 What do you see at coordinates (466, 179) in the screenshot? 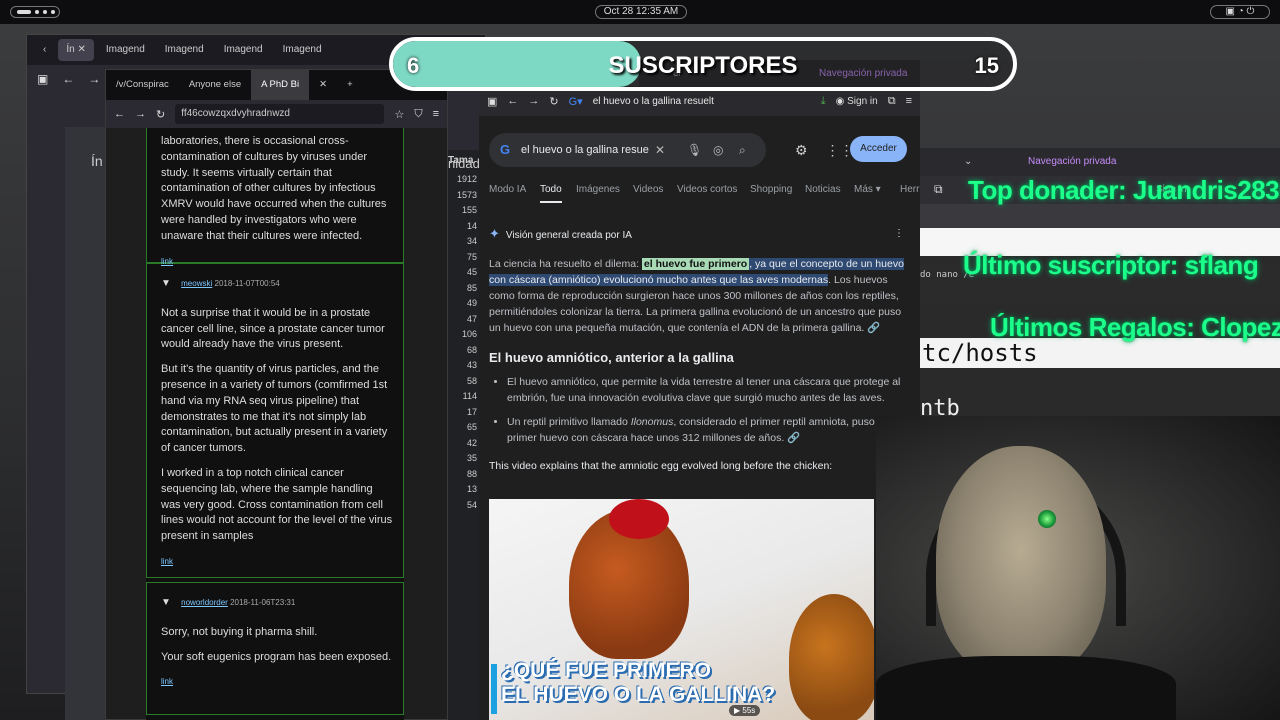
I see `file-size-cell: 1912` at bounding box center [466, 179].